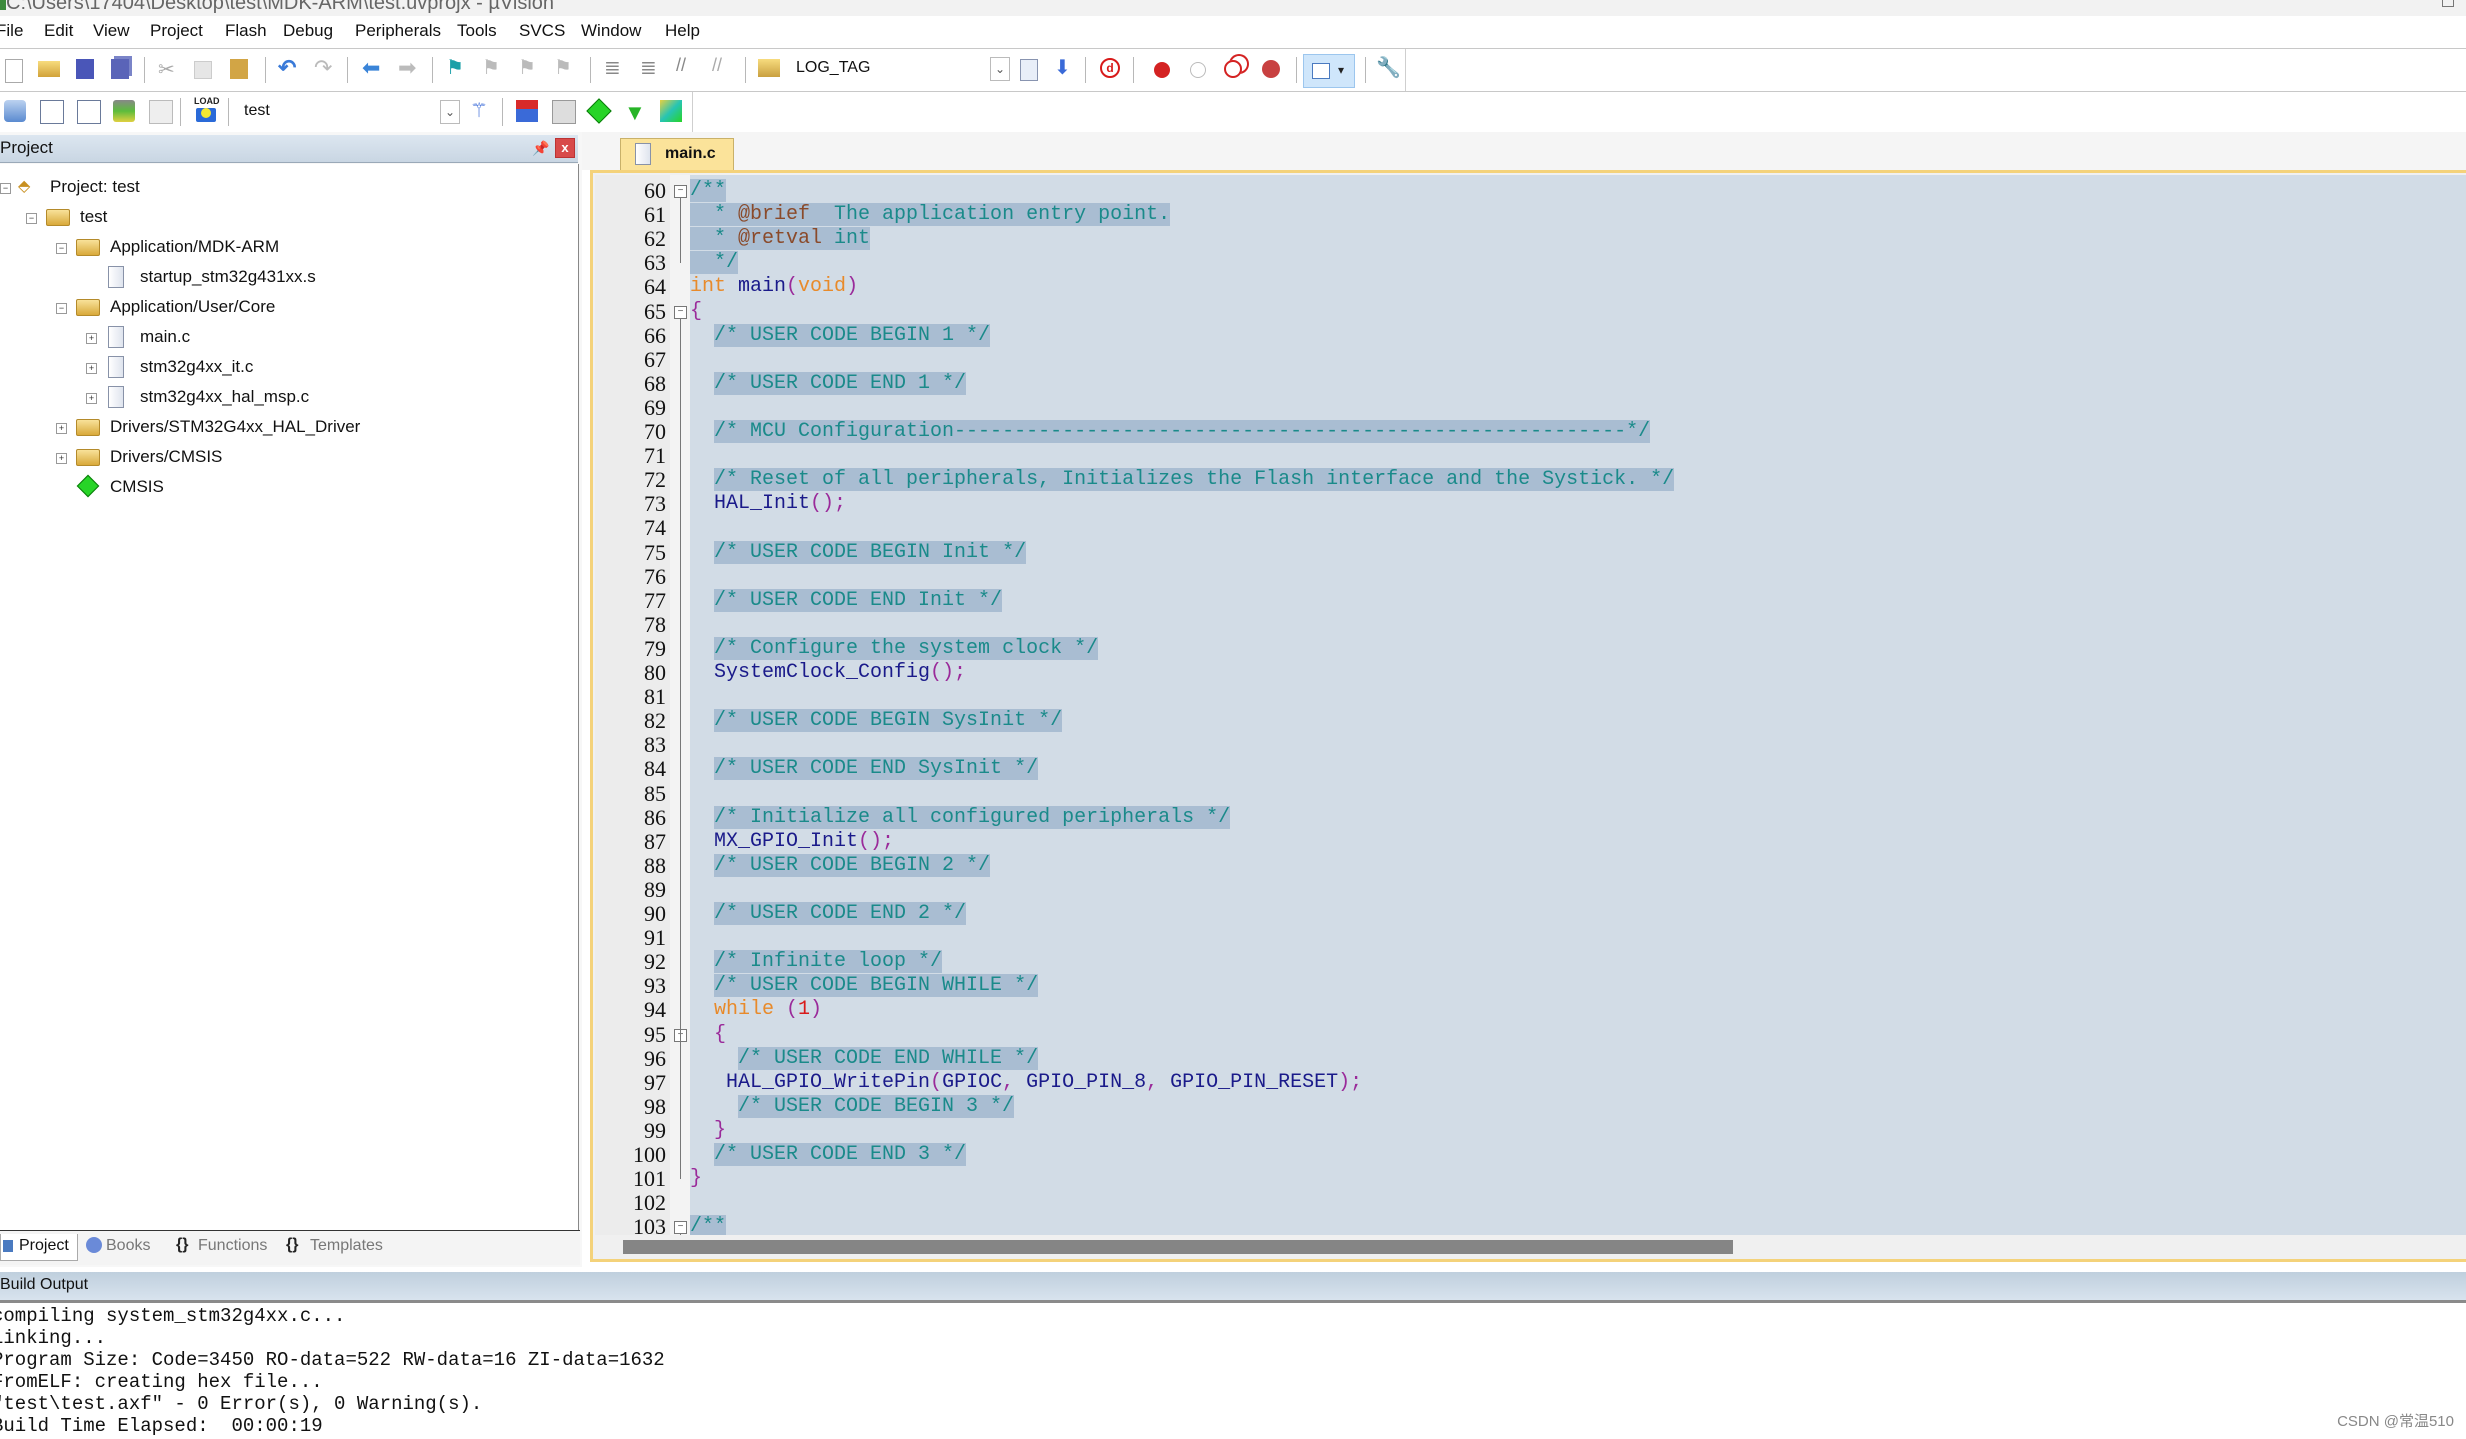 The image size is (2466, 1439). I want to click on close-panel-button: x, so click(565, 148).